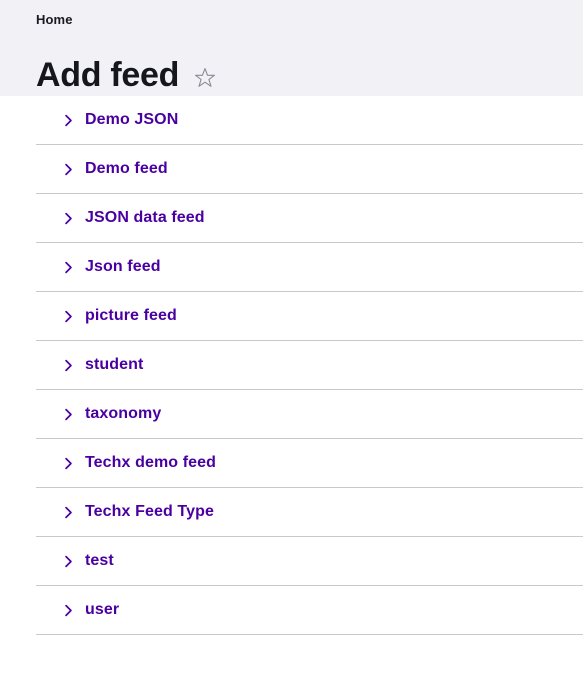 Image resolution: width=583 pixels, height=699 pixels. Describe the element at coordinates (126, 168) in the screenshot. I see `feed-type-label: Demo feed` at that location.